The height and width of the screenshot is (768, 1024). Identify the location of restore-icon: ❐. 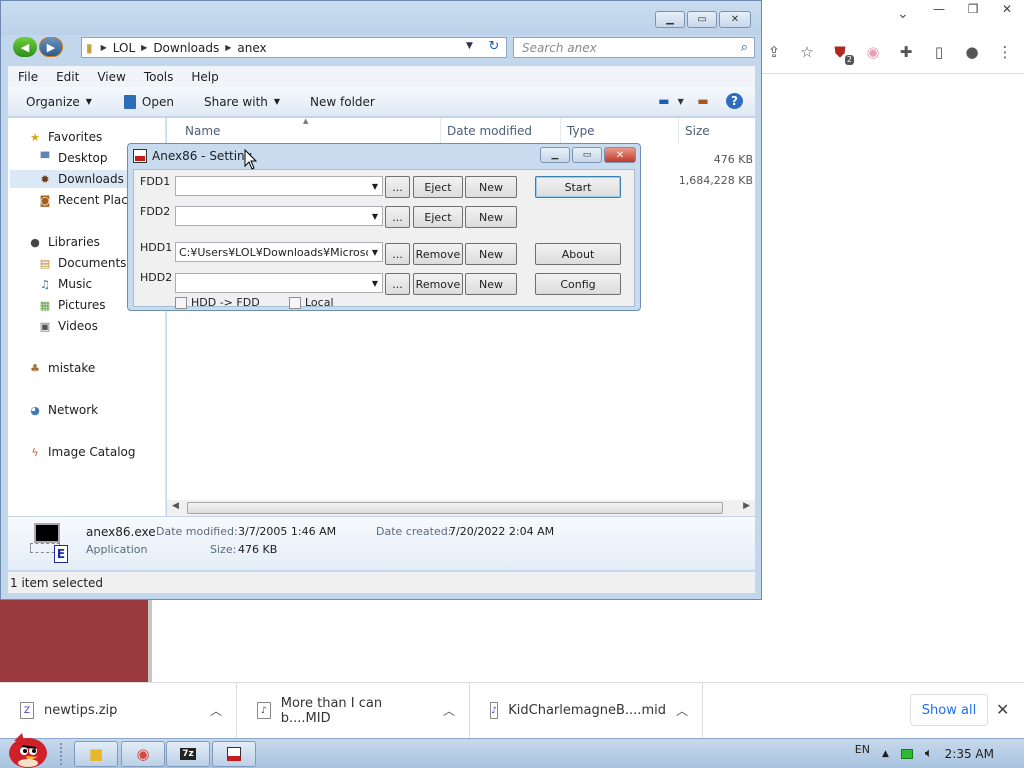
(973, 9).